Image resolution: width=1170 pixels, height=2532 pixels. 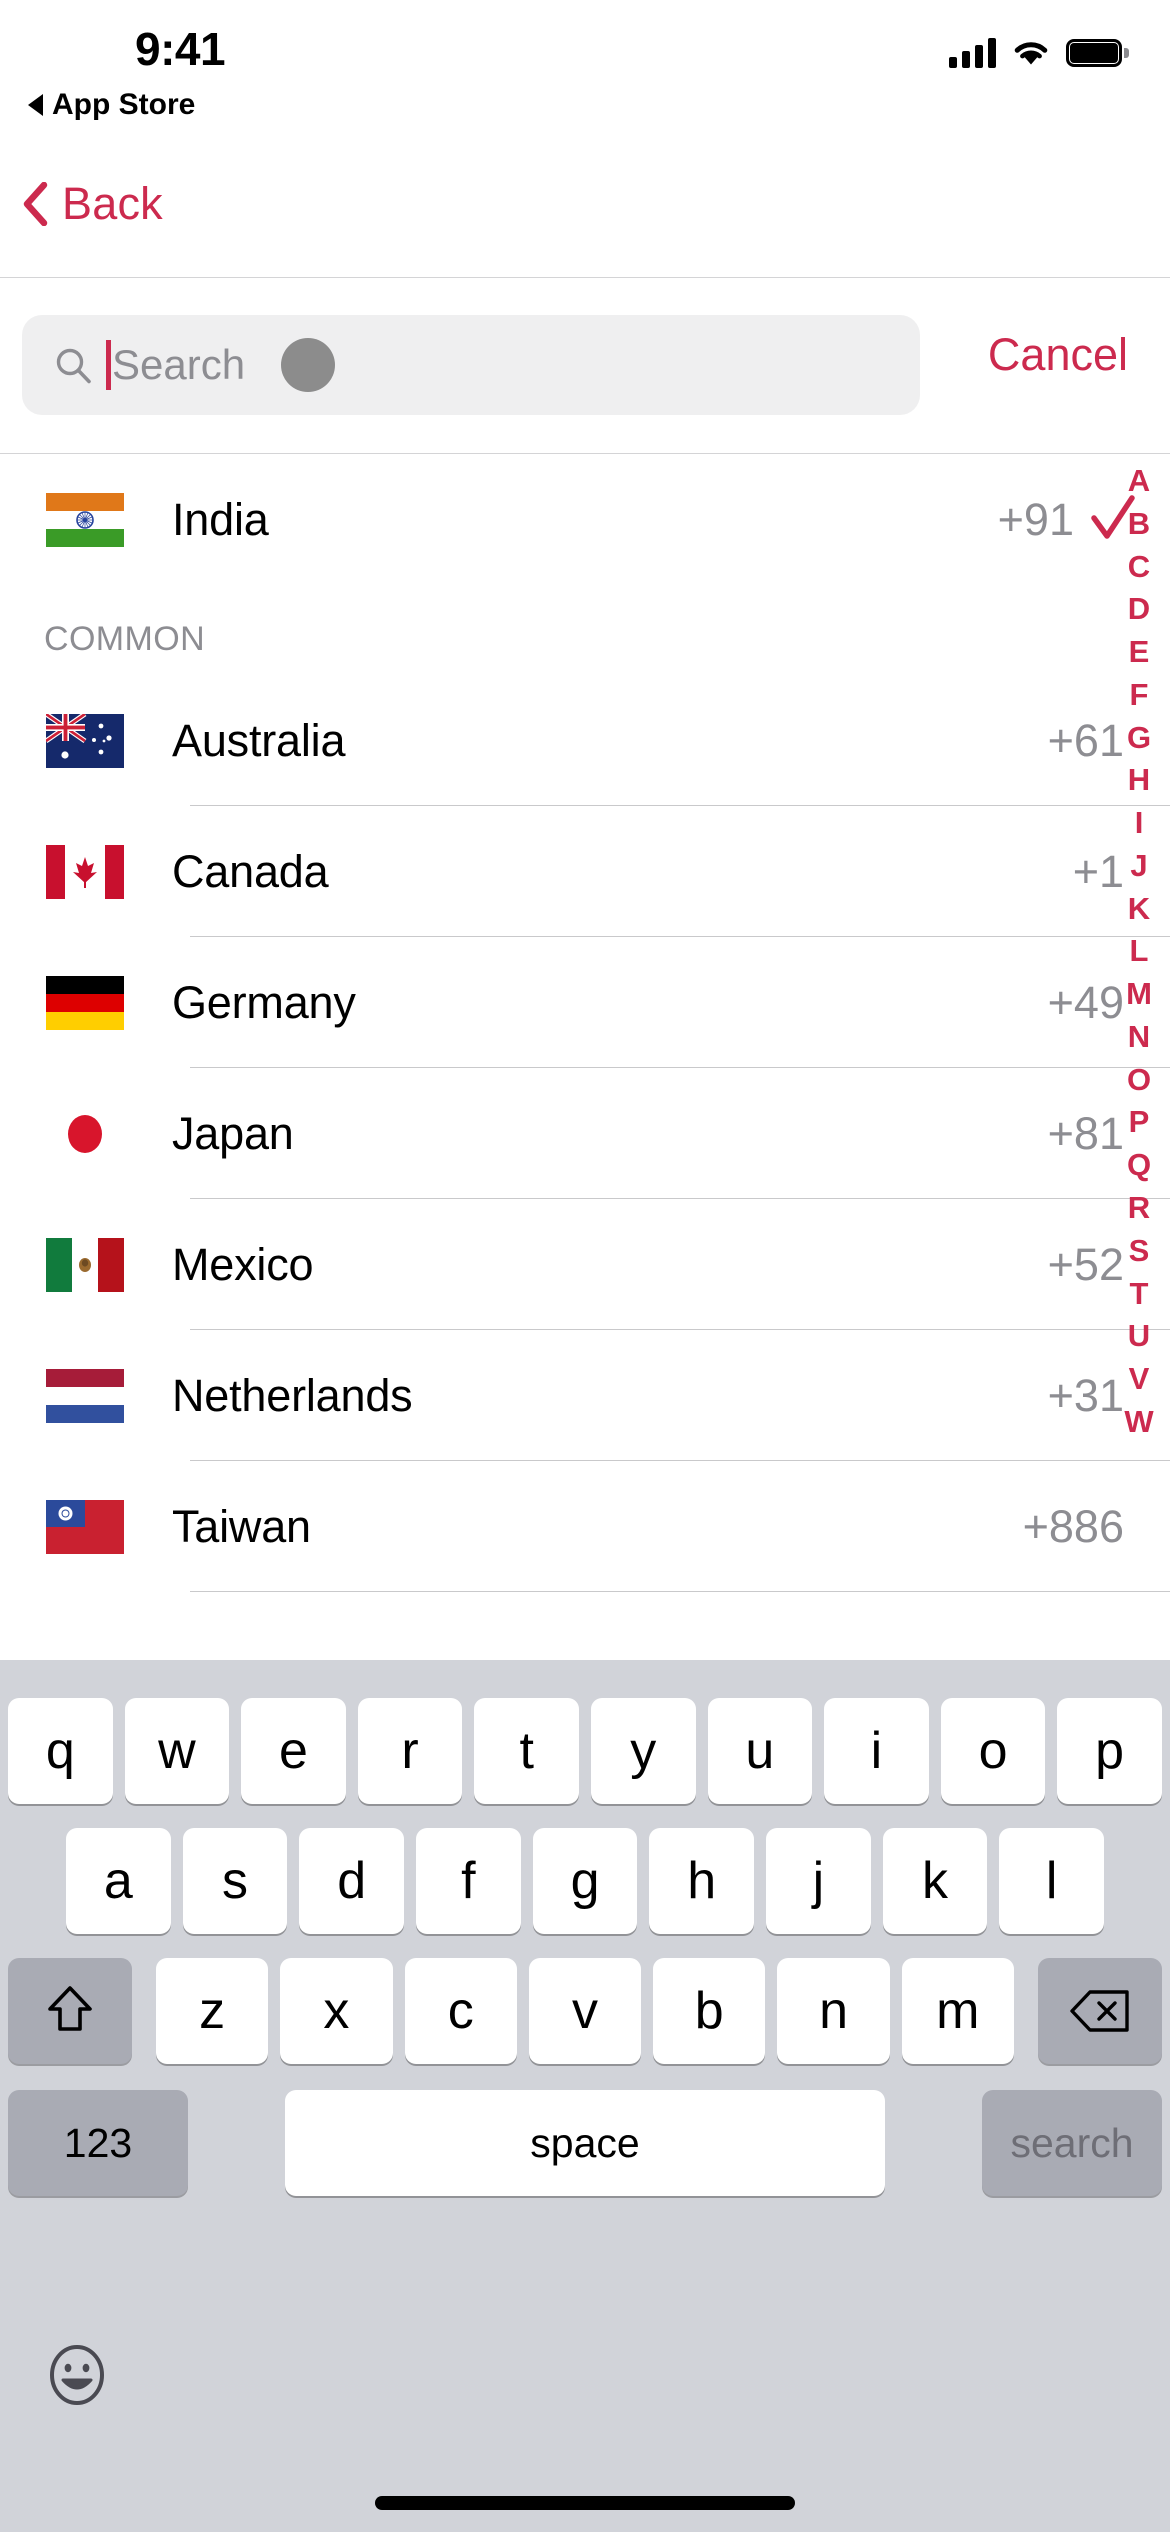 What do you see at coordinates (471, 365) in the screenshot?
I see `search-input: Search` at bounding box center [471, 365].